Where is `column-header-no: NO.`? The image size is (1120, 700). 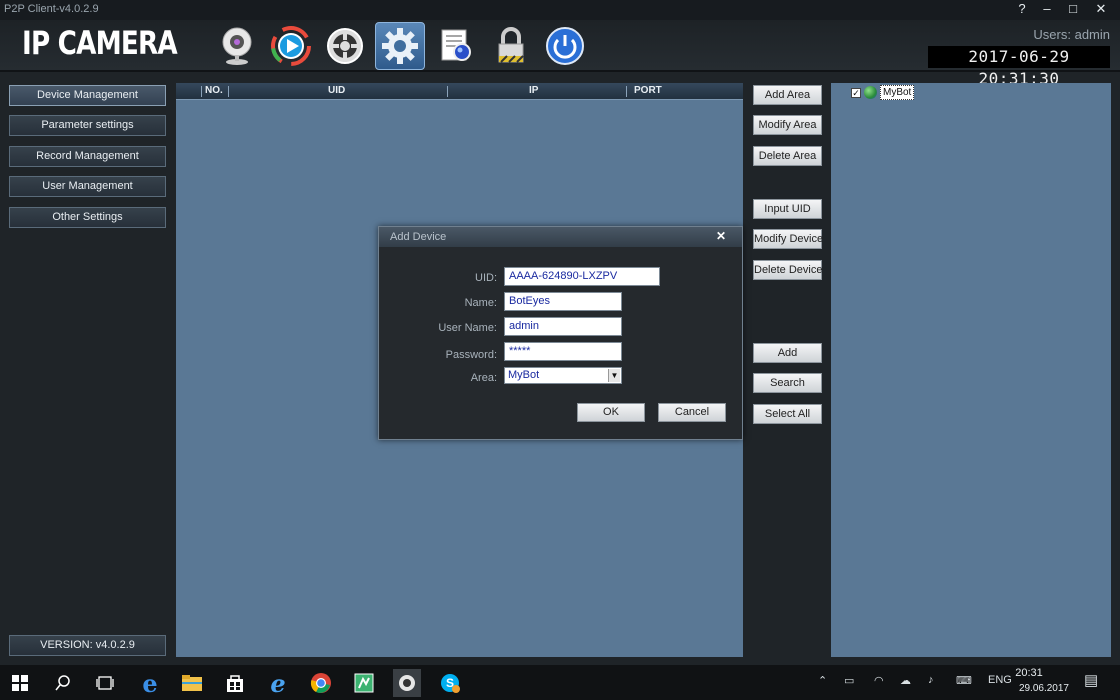
column-header-no: NO. is located at coordinates (214, 90).